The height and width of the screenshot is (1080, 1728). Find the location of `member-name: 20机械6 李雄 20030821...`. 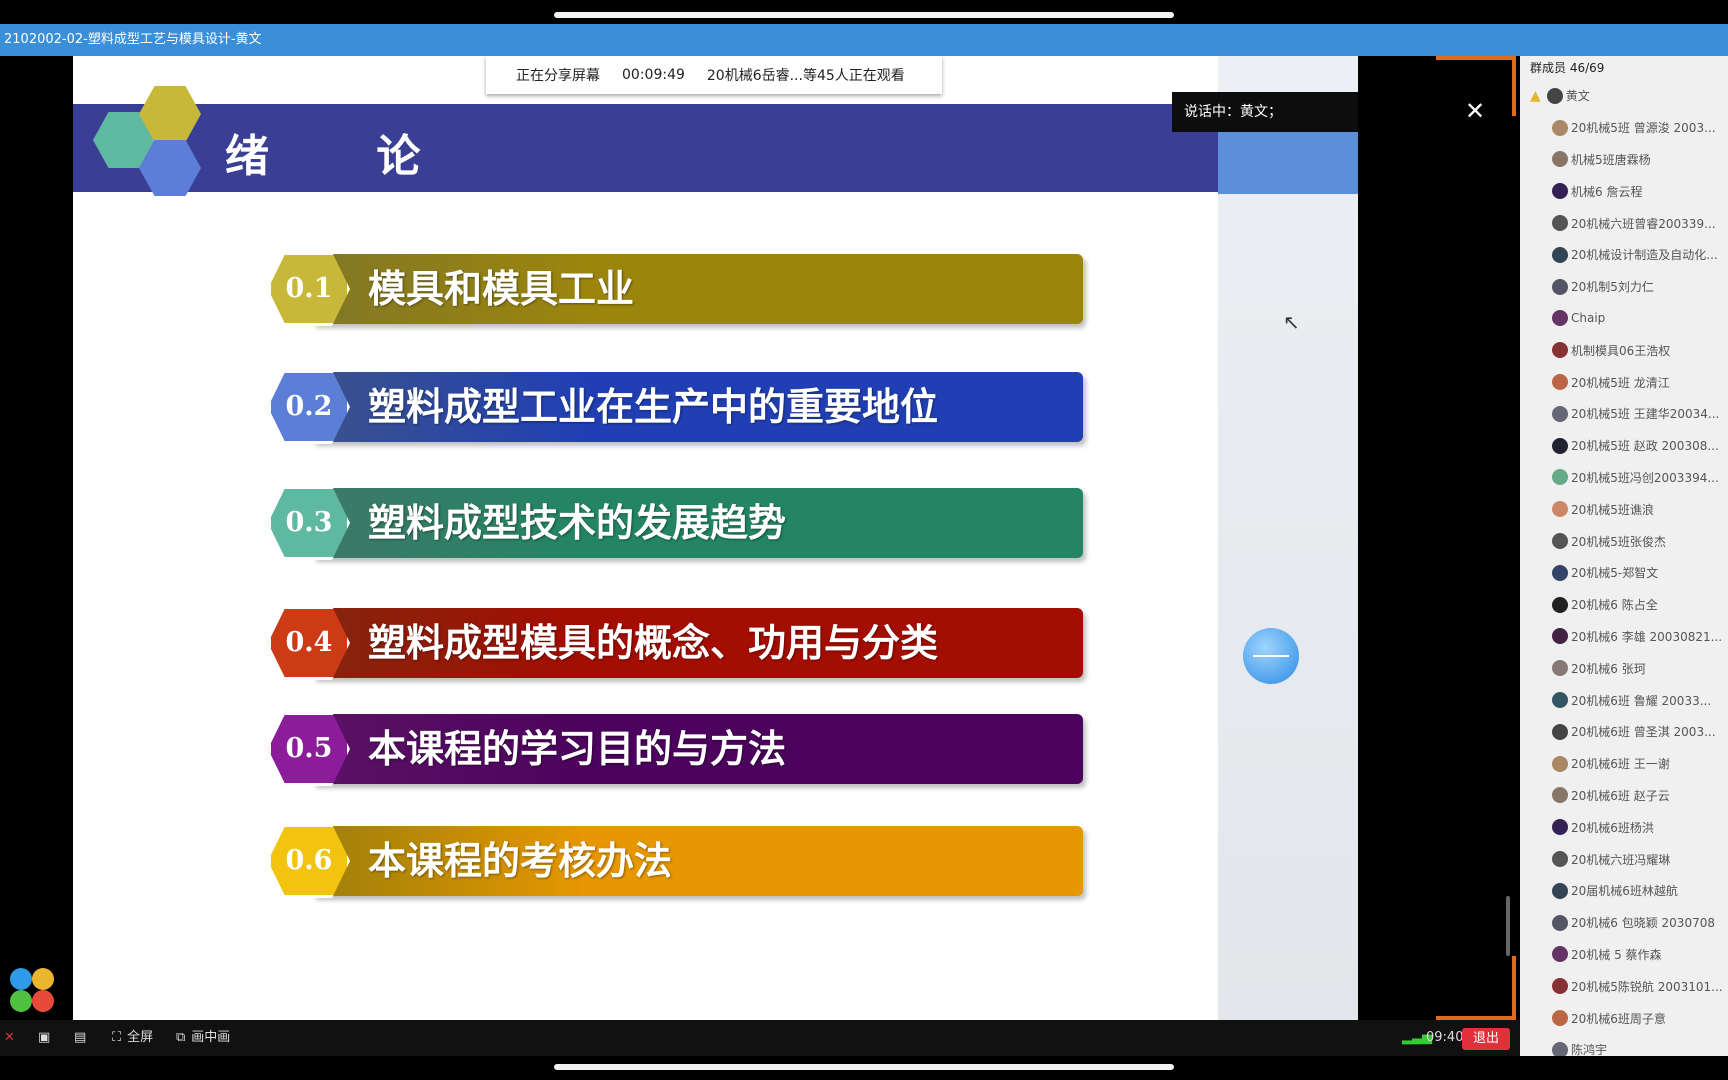

member-name: 20机械6 李雄 20030821... is located at coordinates (1647, 636).